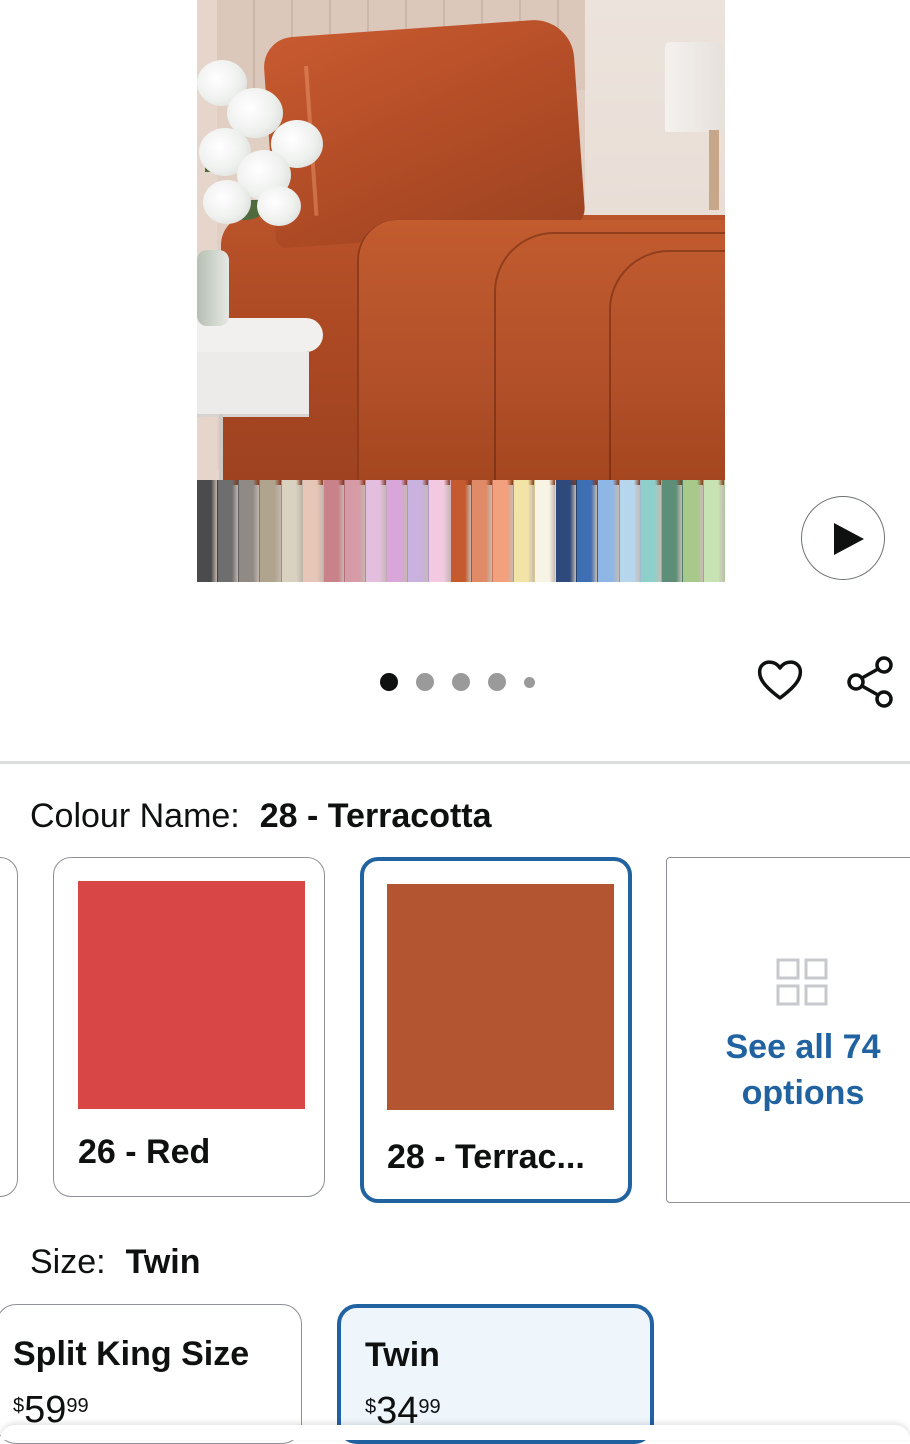 Image resolution: width=910 pixels, height=1444 pixels. I want to click on share-icon, so click(870, 682).